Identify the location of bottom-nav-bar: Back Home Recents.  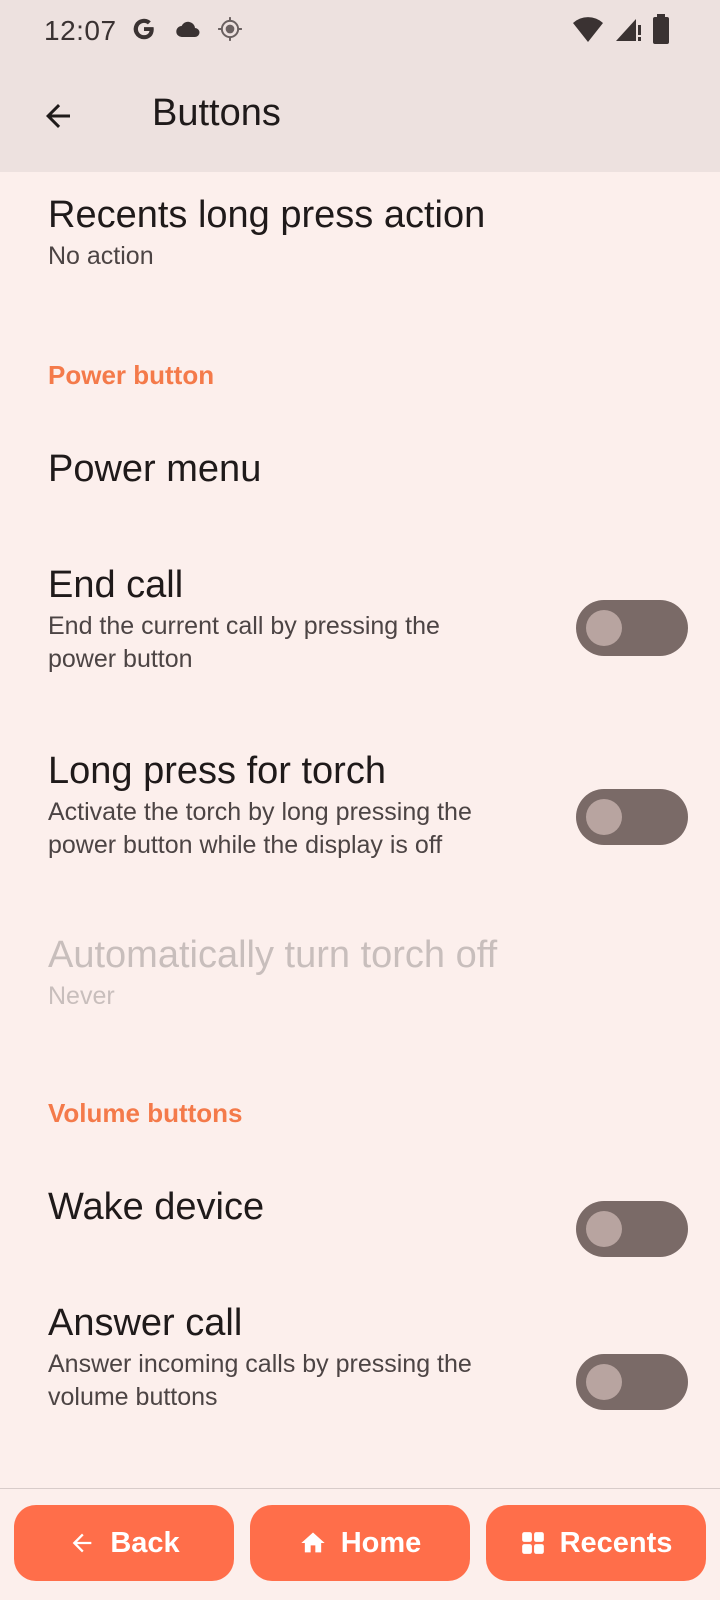
(360, 1544).